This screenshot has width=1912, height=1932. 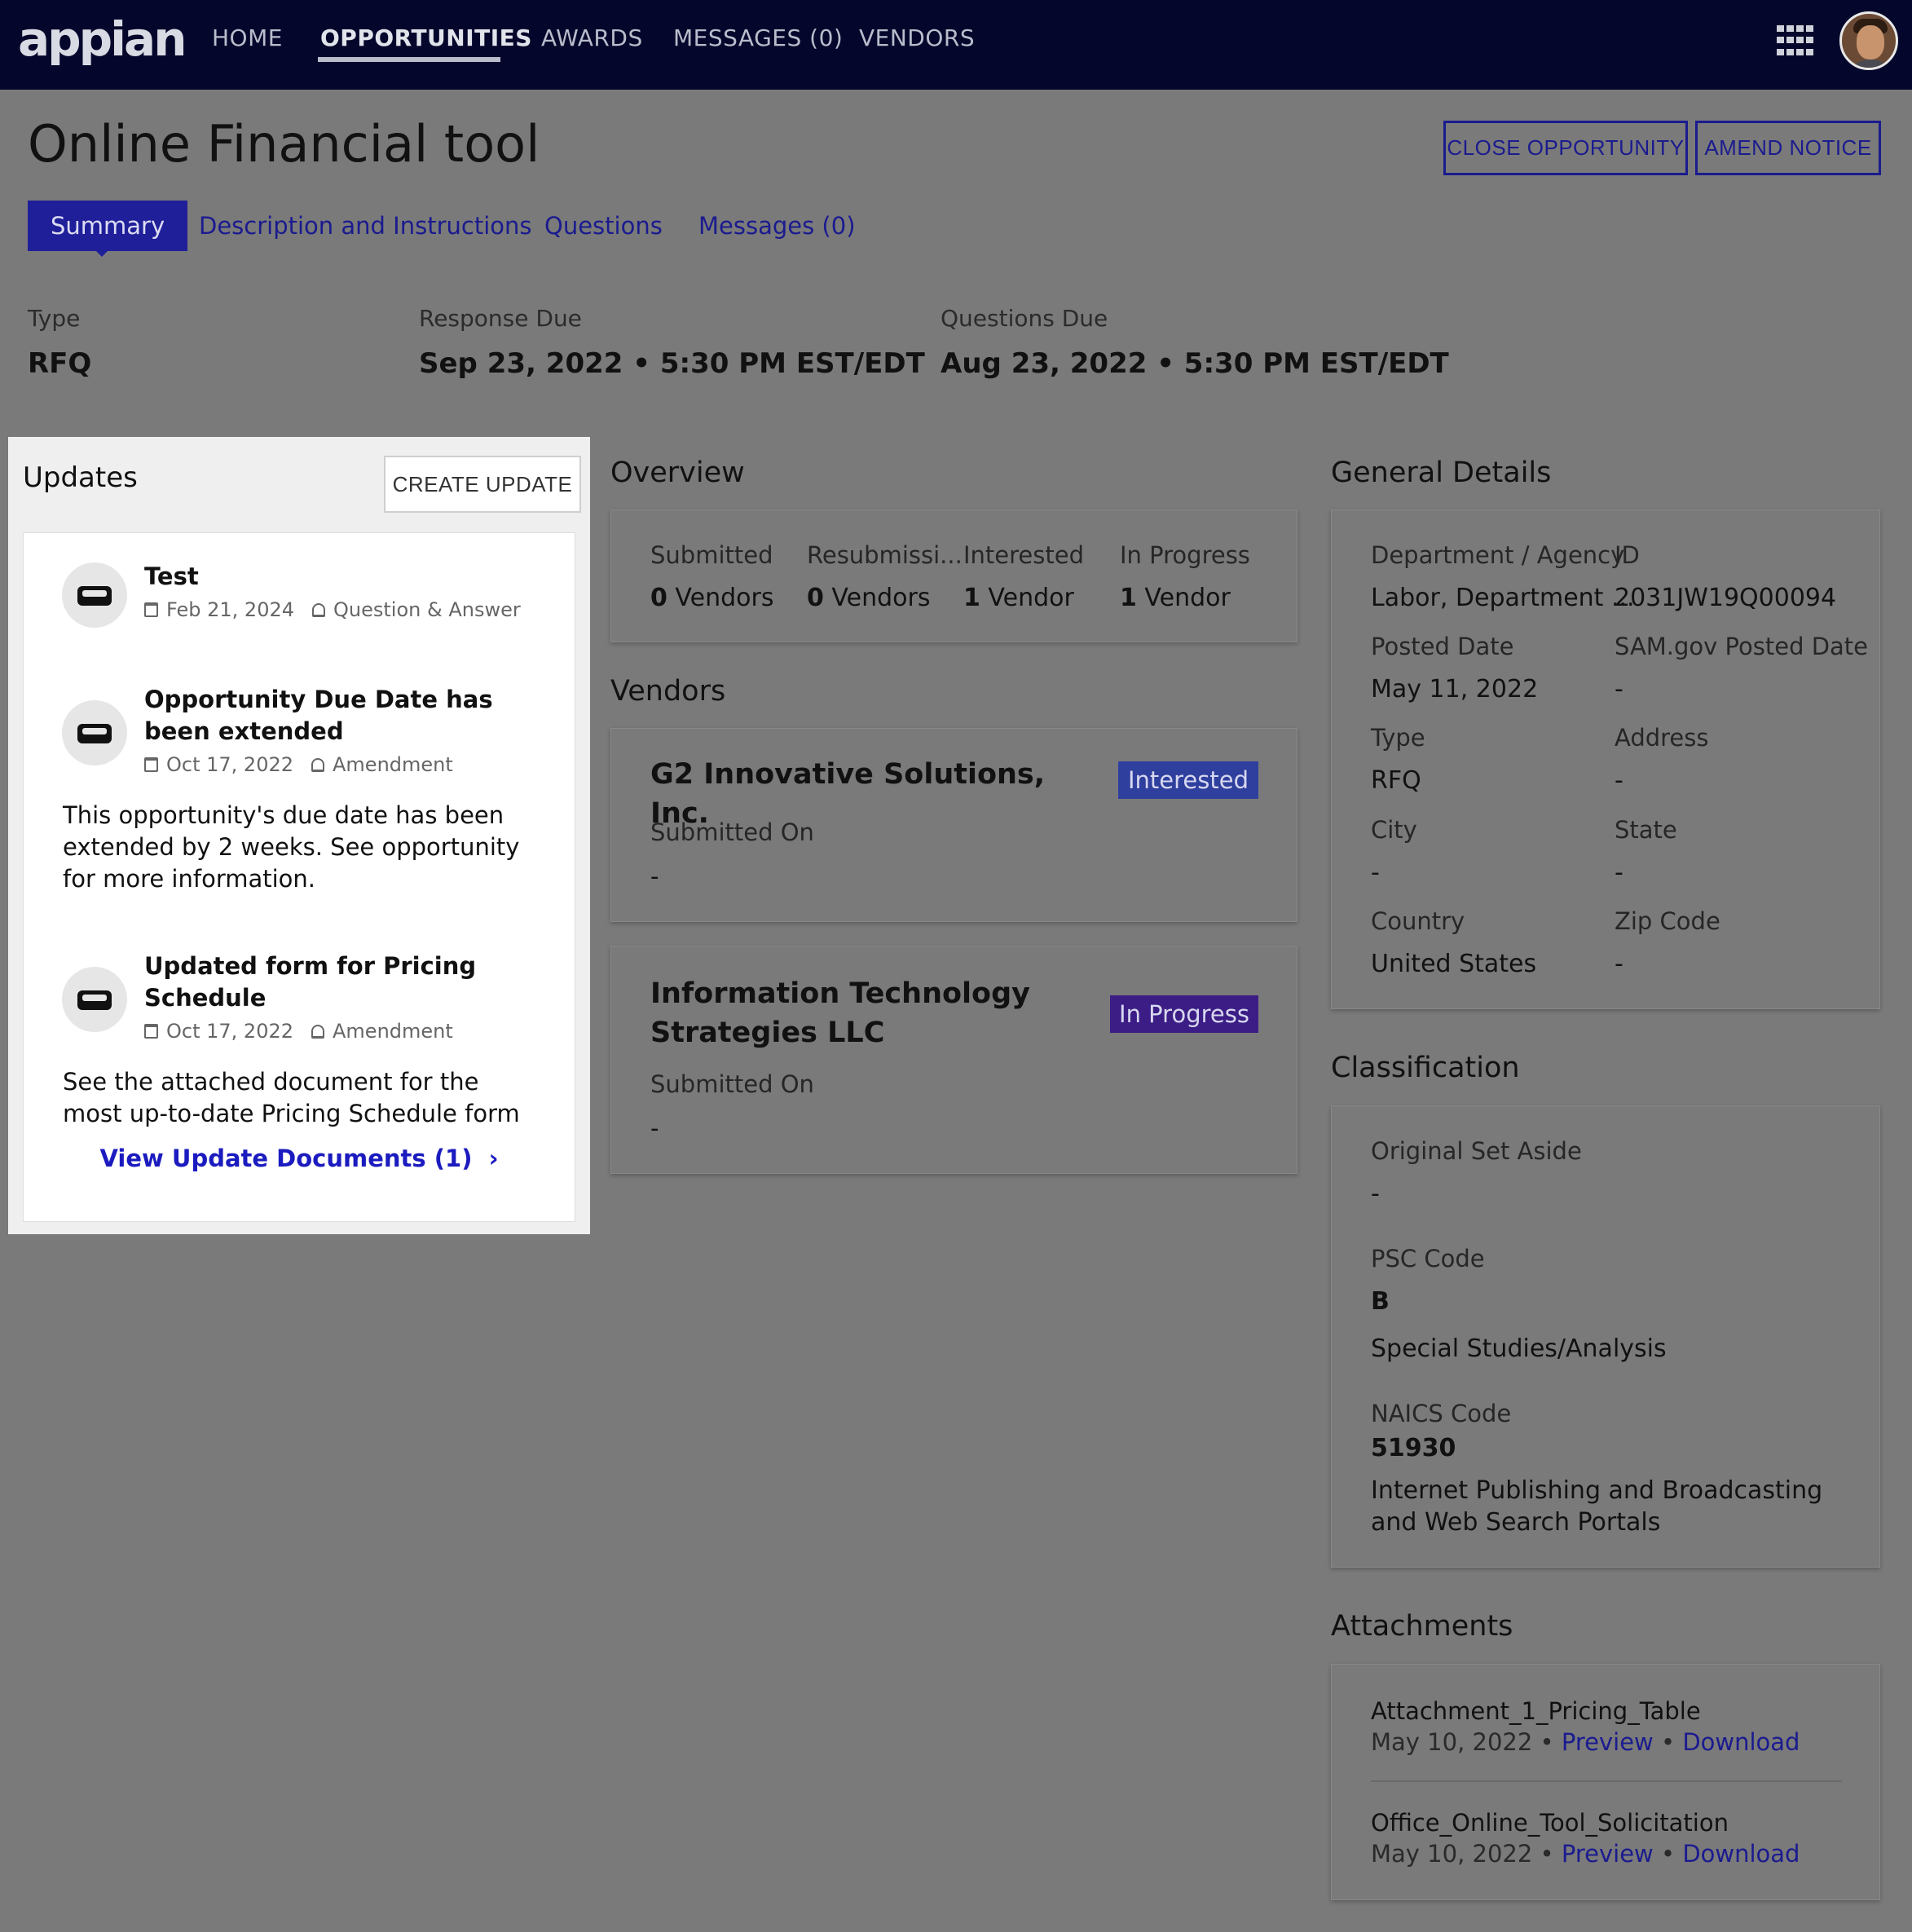 I want to click on close-opportunity-button: CLOSE OPPORTUNITY, so click(x=1565, y=148).